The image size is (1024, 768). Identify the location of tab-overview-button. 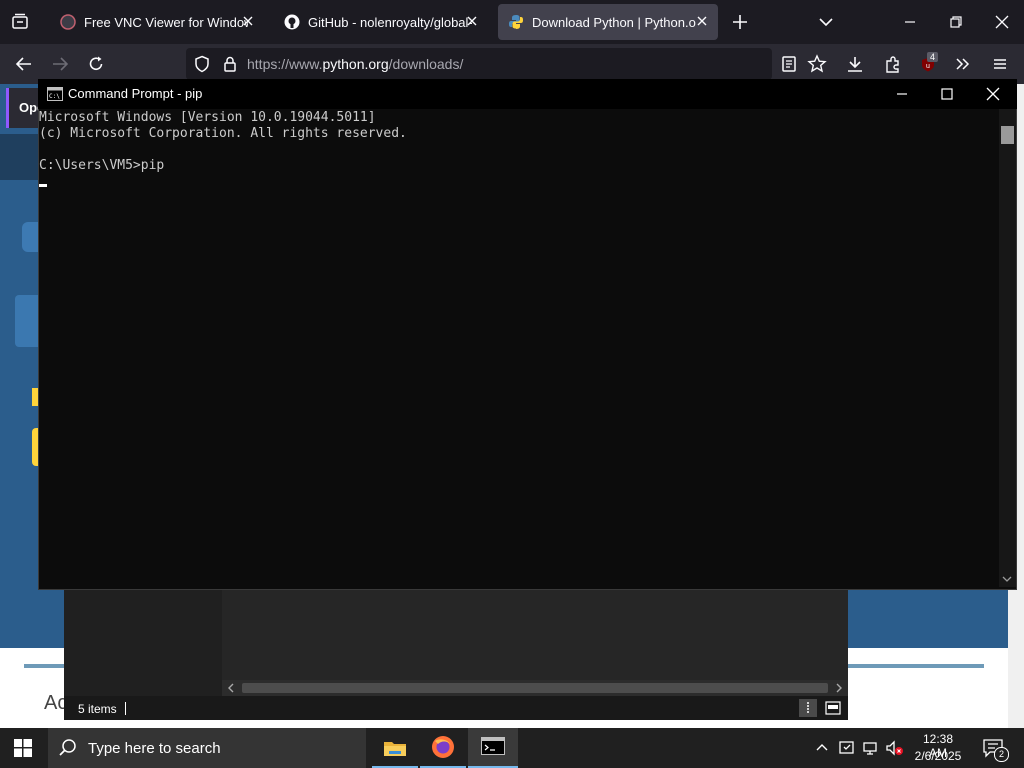
(20, 22).